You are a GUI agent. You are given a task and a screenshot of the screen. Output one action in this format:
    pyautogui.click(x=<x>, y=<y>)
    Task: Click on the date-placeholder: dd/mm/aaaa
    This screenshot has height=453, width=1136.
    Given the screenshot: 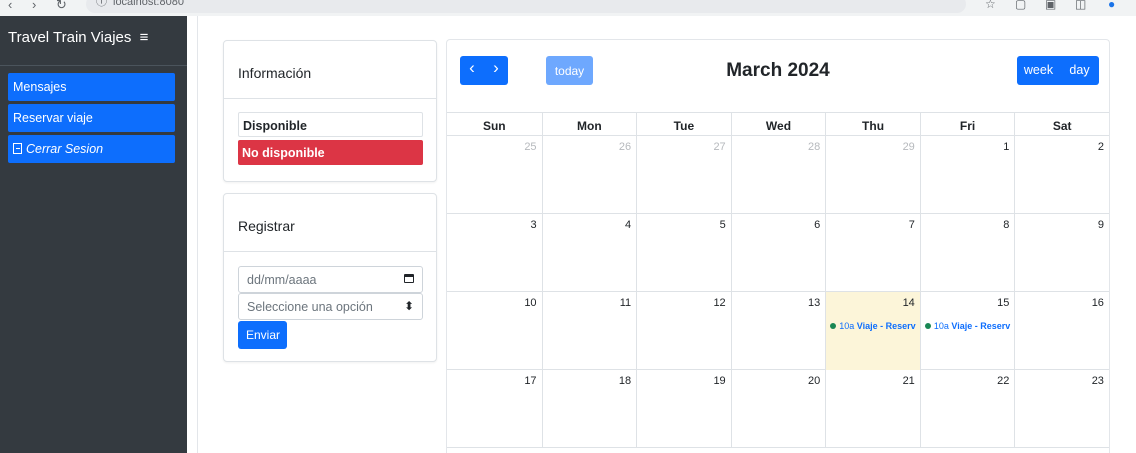 What is the action you would take?
    pyautogui.click(x=282, y=280)
    